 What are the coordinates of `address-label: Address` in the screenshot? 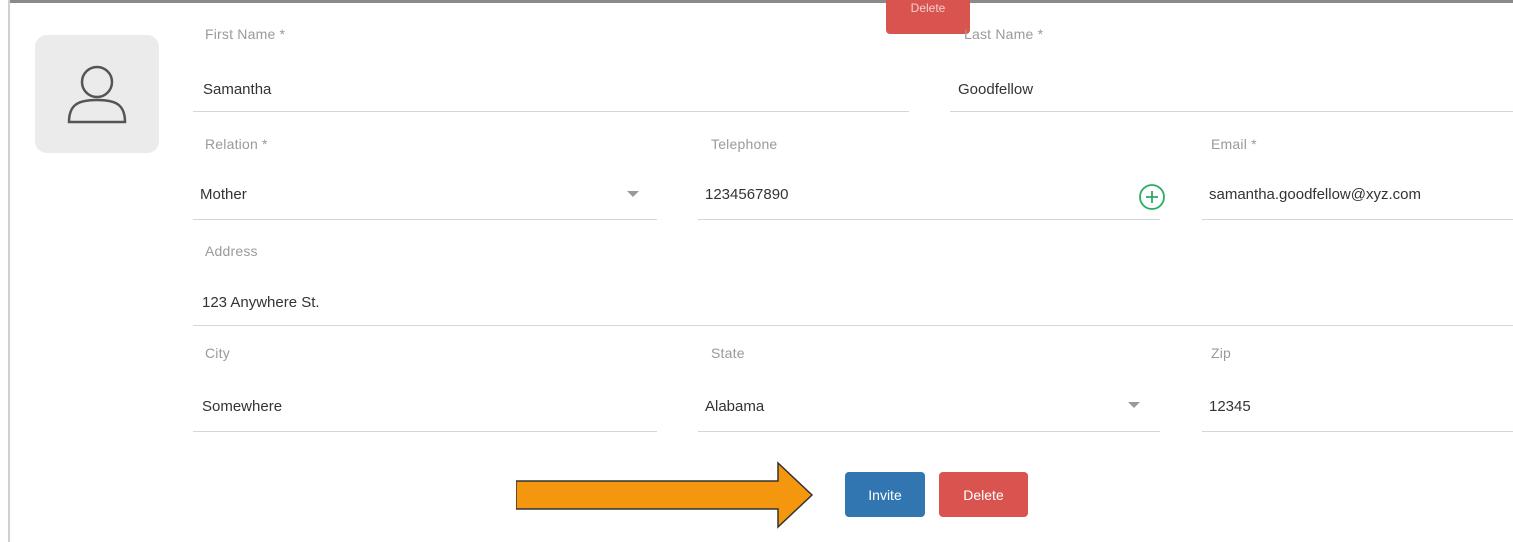 It's located at (231, 251).